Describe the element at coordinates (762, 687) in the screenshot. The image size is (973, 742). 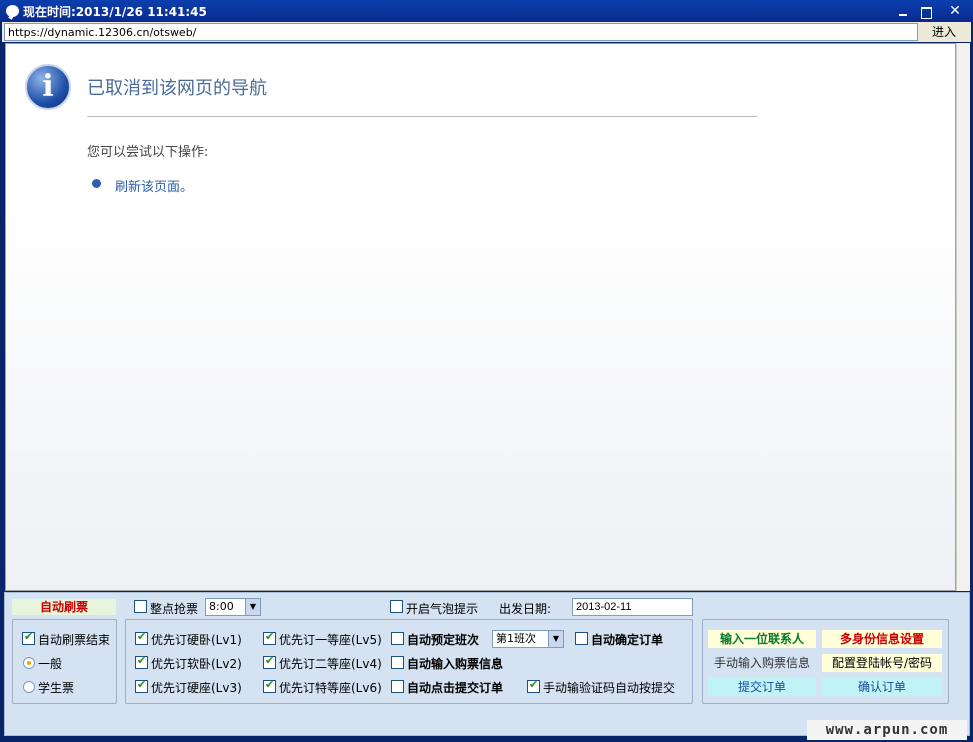
I see `submit-order-button: 提交订单` at that location.